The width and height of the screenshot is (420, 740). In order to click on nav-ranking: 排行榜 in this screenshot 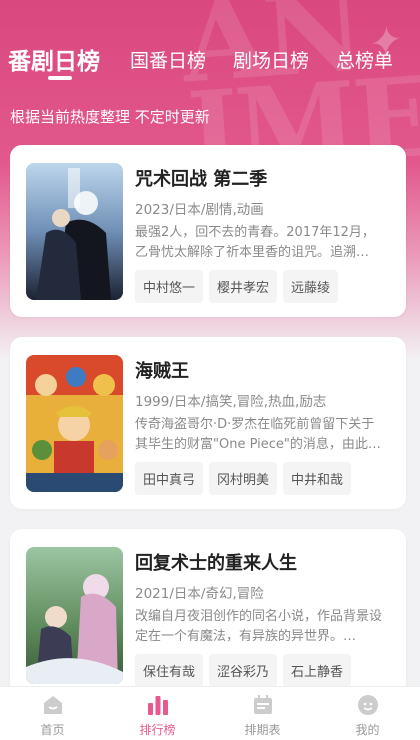, I will do `click(157, 713)`.